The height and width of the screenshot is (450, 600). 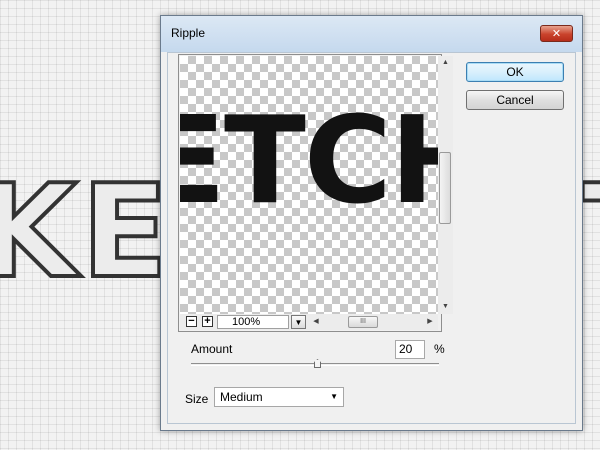 What do you see at coordinates (363, 322) in the screenshot?
I see `horizontal-scroll-thumb: III` at bounding box center [363, 322].